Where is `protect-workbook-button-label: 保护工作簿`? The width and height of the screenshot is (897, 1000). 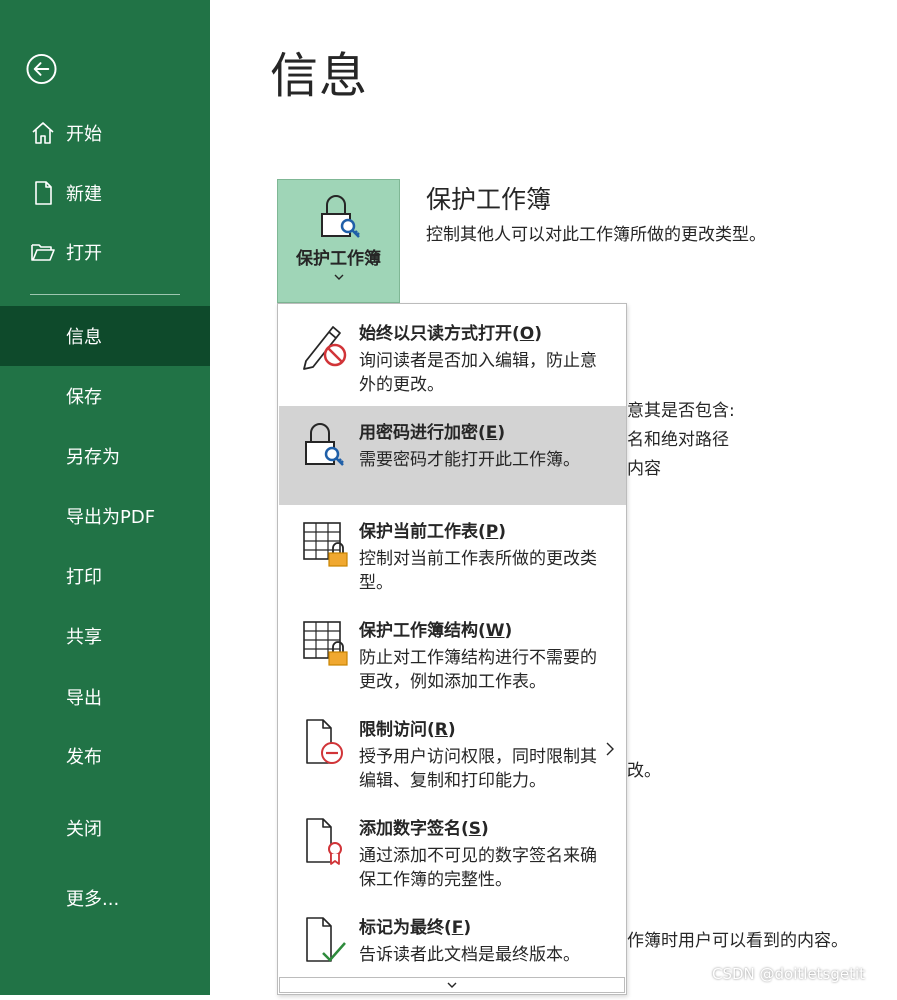 protect-workbook-button-label: 保护工作簿 is located at coordinates (338, 259).